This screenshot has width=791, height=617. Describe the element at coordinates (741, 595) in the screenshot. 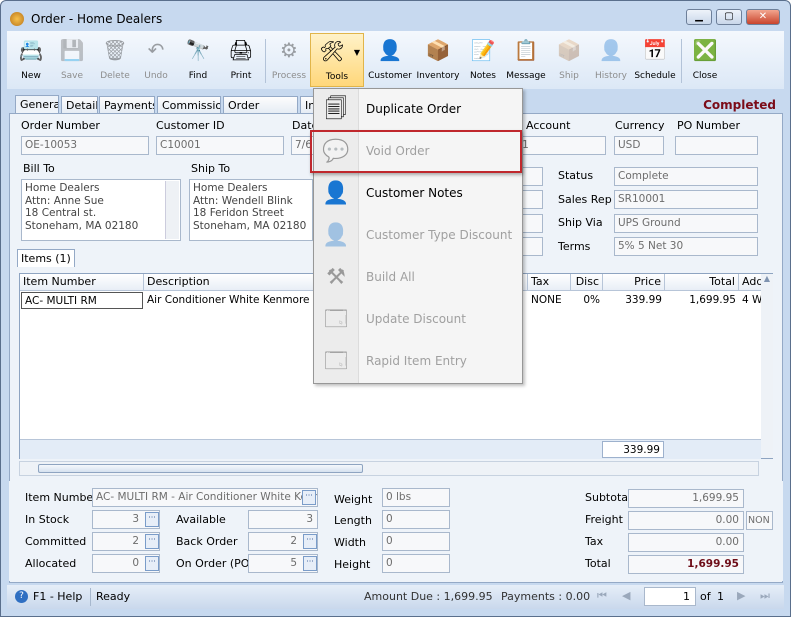

I see `next-record-icon: ▶` at that location.